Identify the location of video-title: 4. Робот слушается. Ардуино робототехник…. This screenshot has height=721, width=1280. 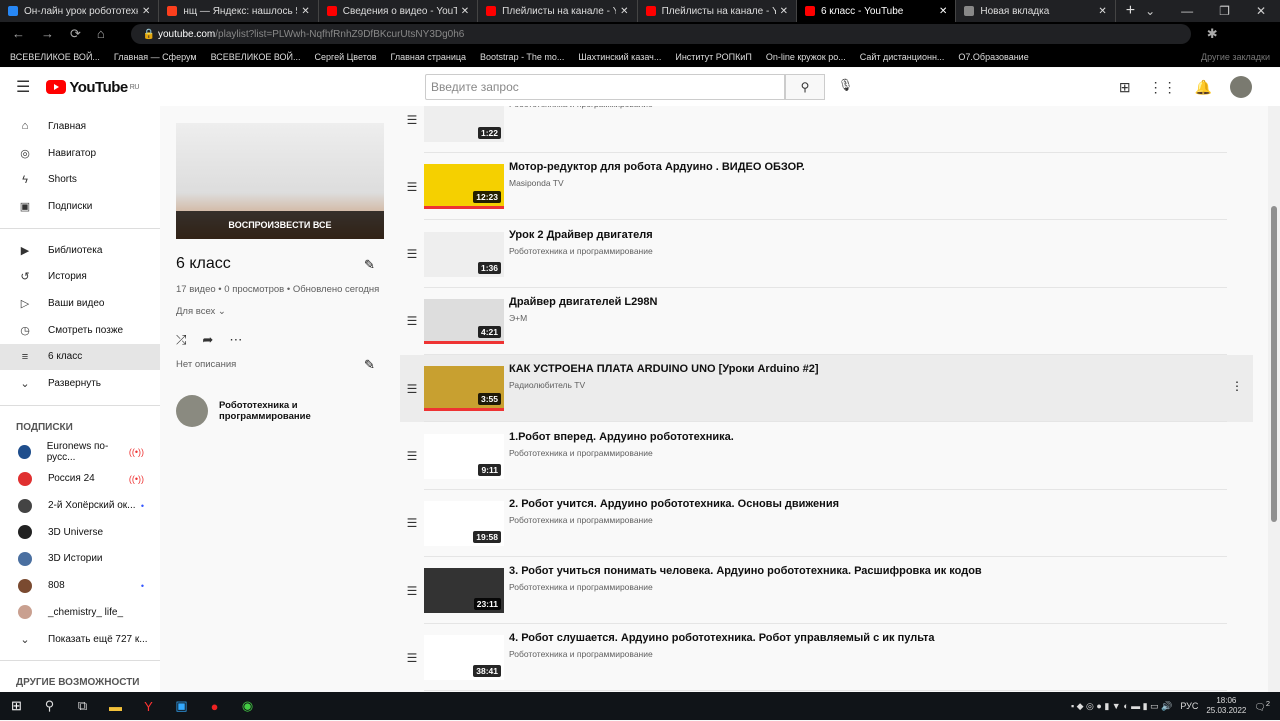
(722, 638).